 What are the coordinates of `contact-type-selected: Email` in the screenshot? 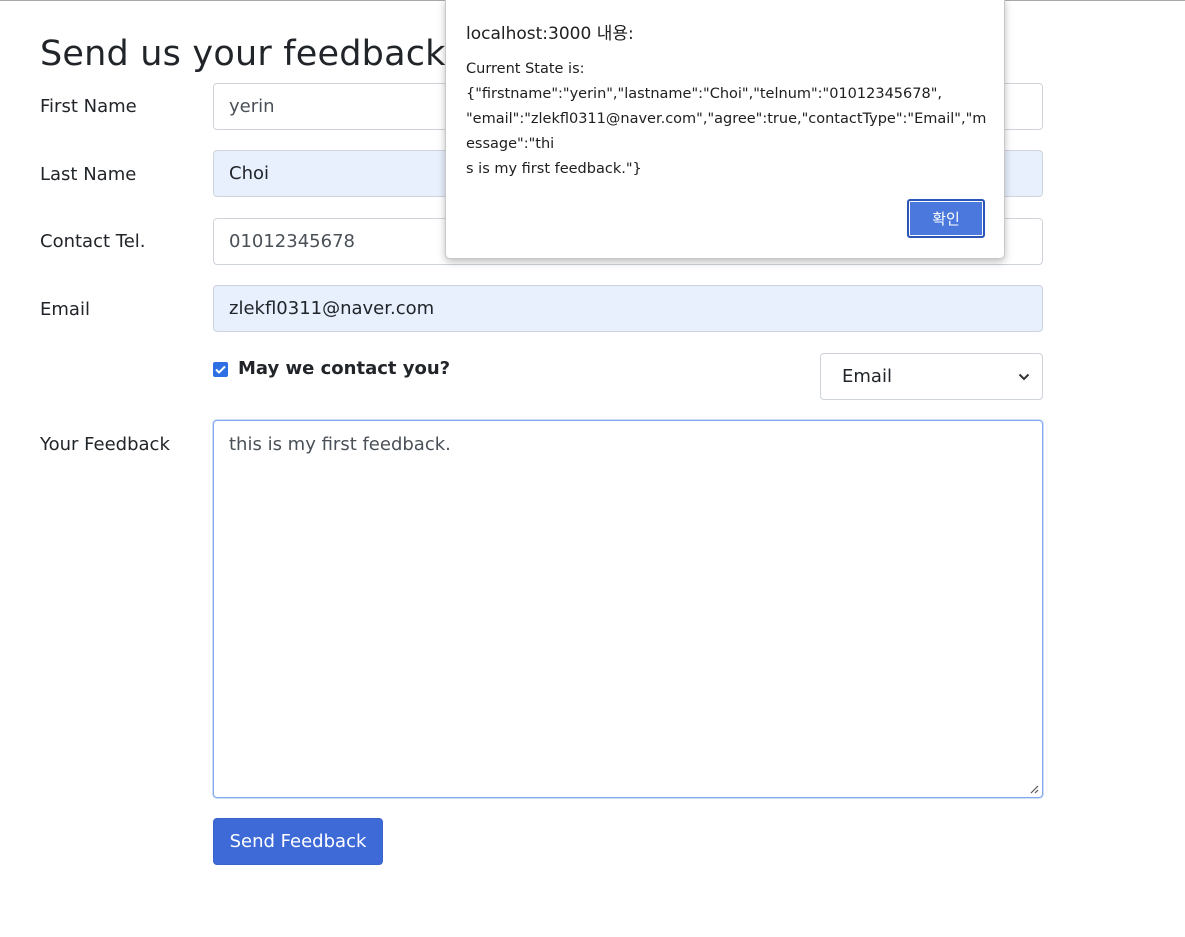 It's located at (867, 376).